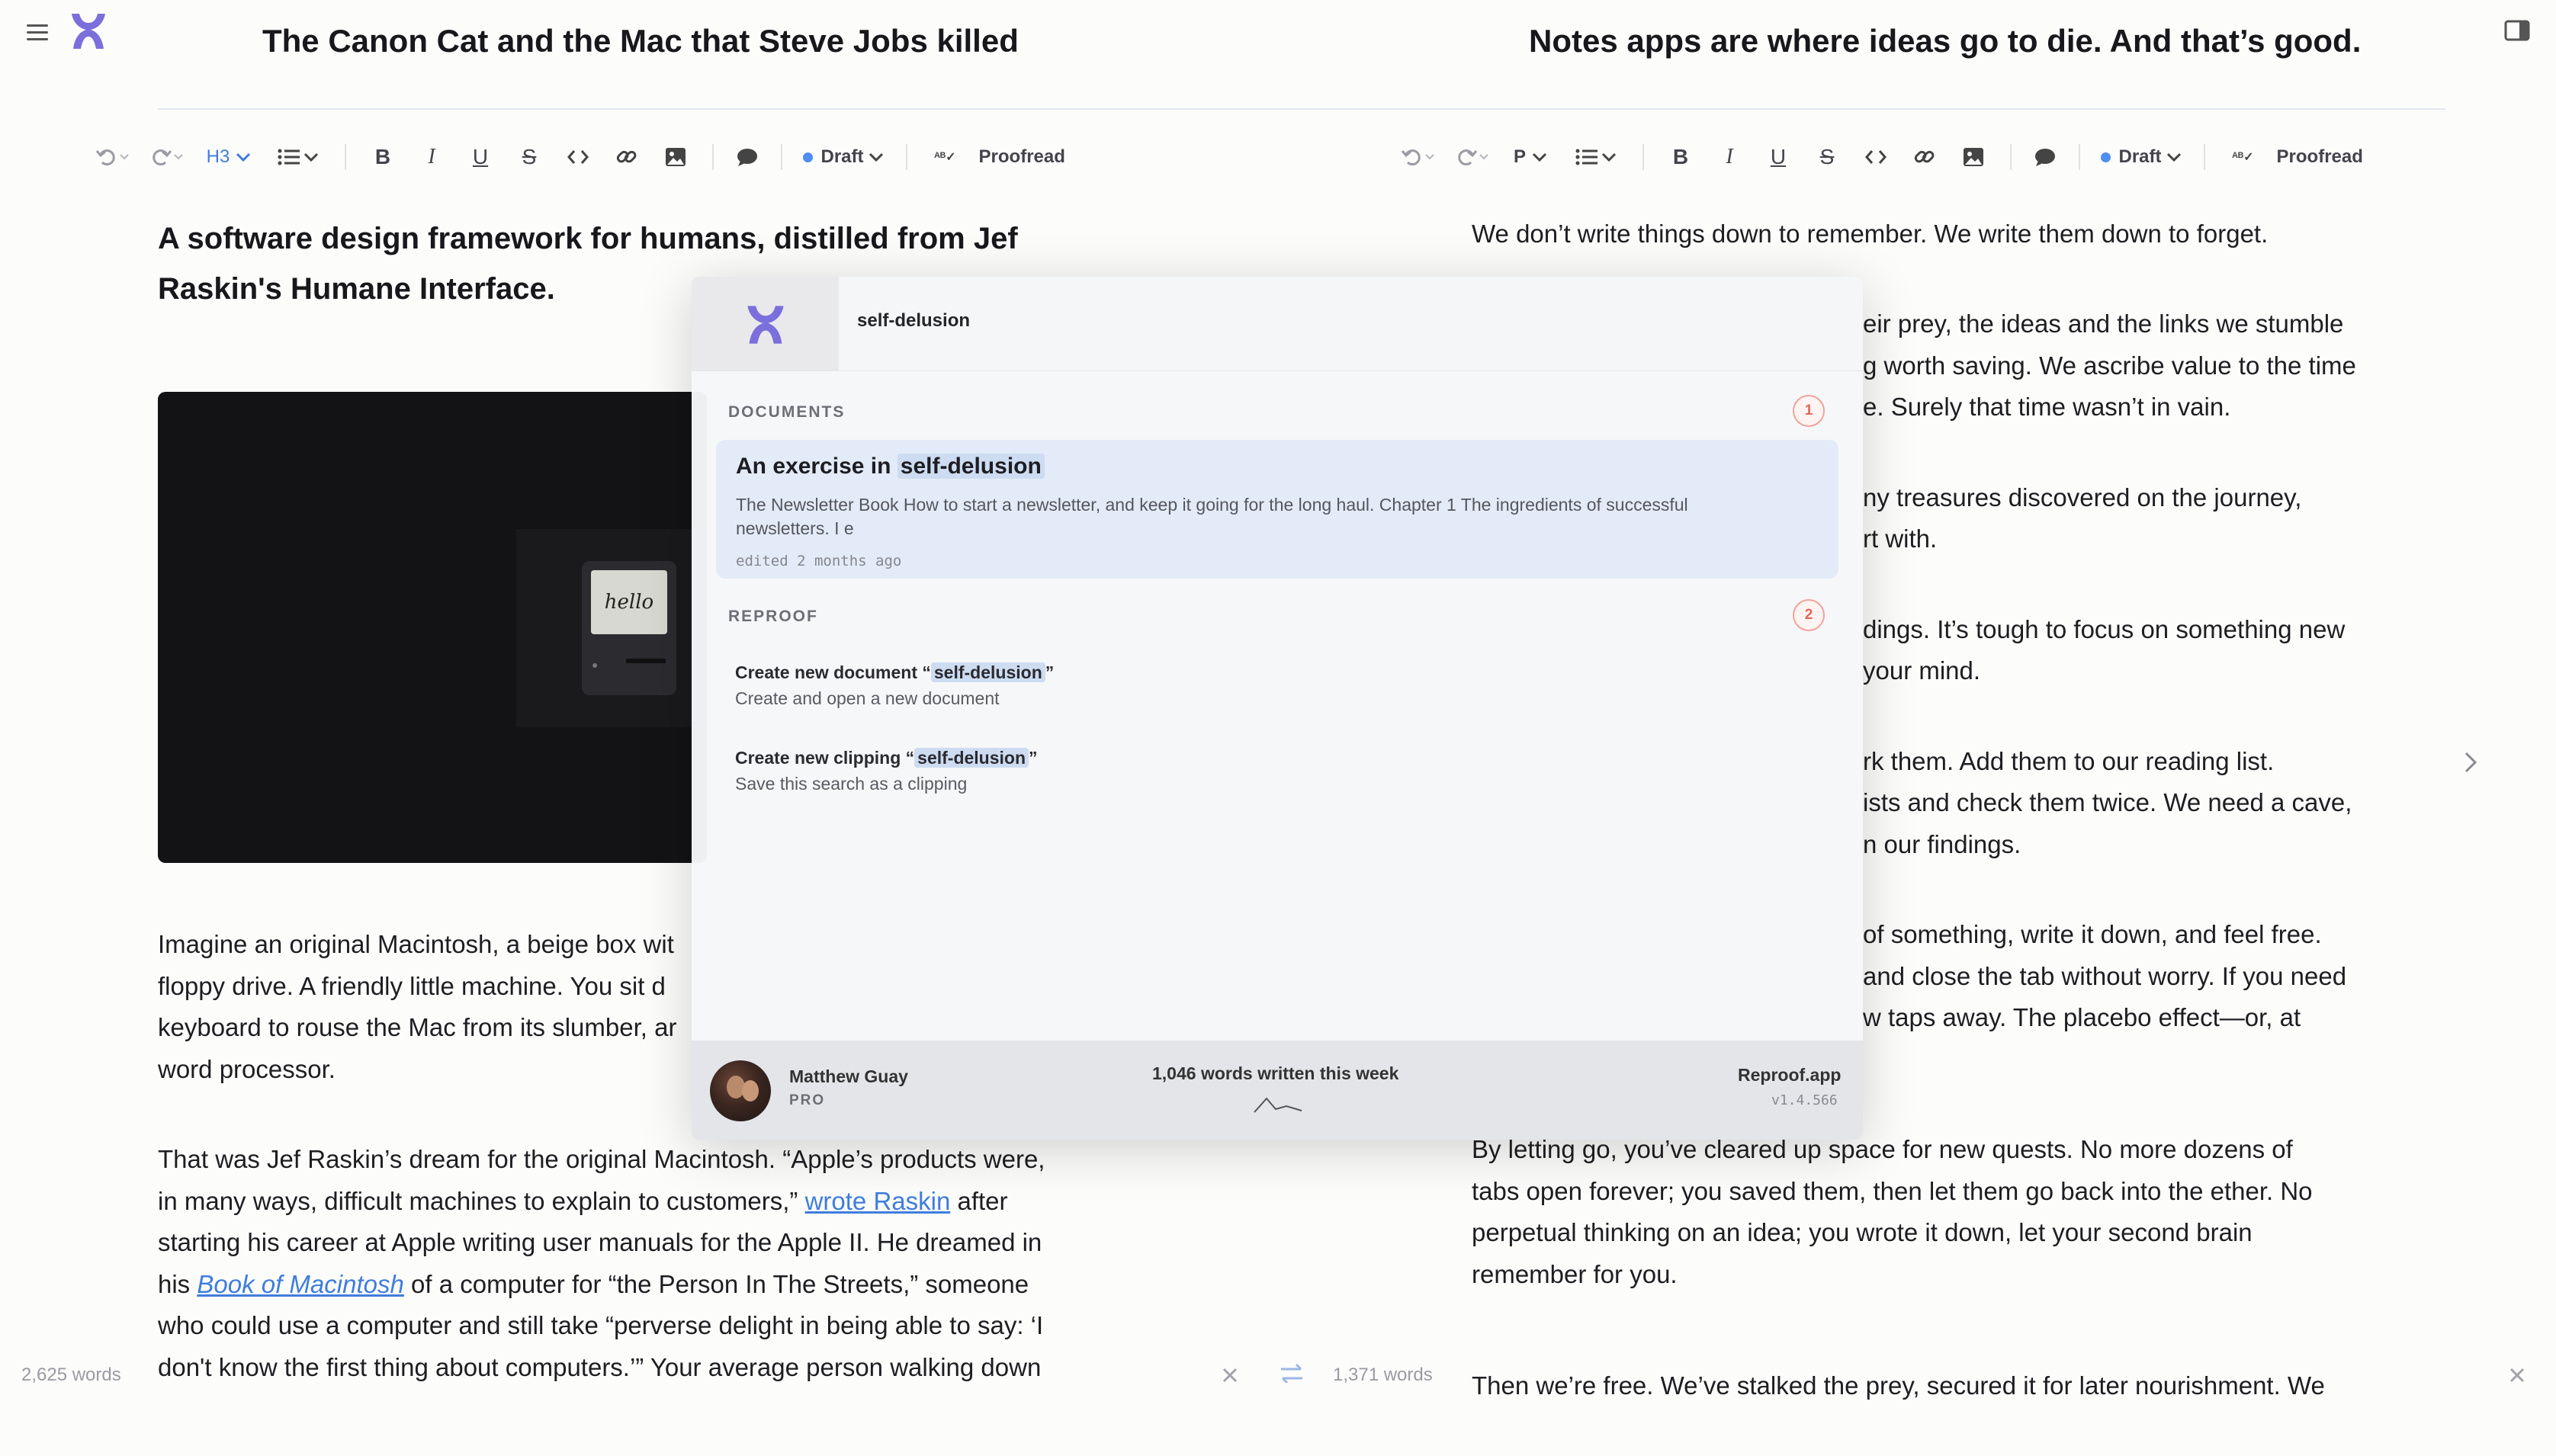 This screenshot has width=2556, height=1456. I want to click on split-view-toggle-button, so click(2518, 30).